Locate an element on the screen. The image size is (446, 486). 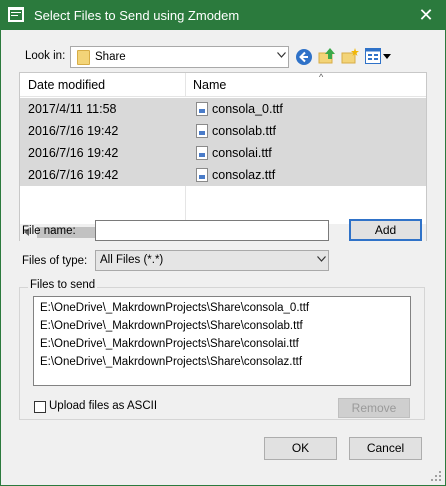
dropdown-arrow-icon is located at coordinates (387, 56).